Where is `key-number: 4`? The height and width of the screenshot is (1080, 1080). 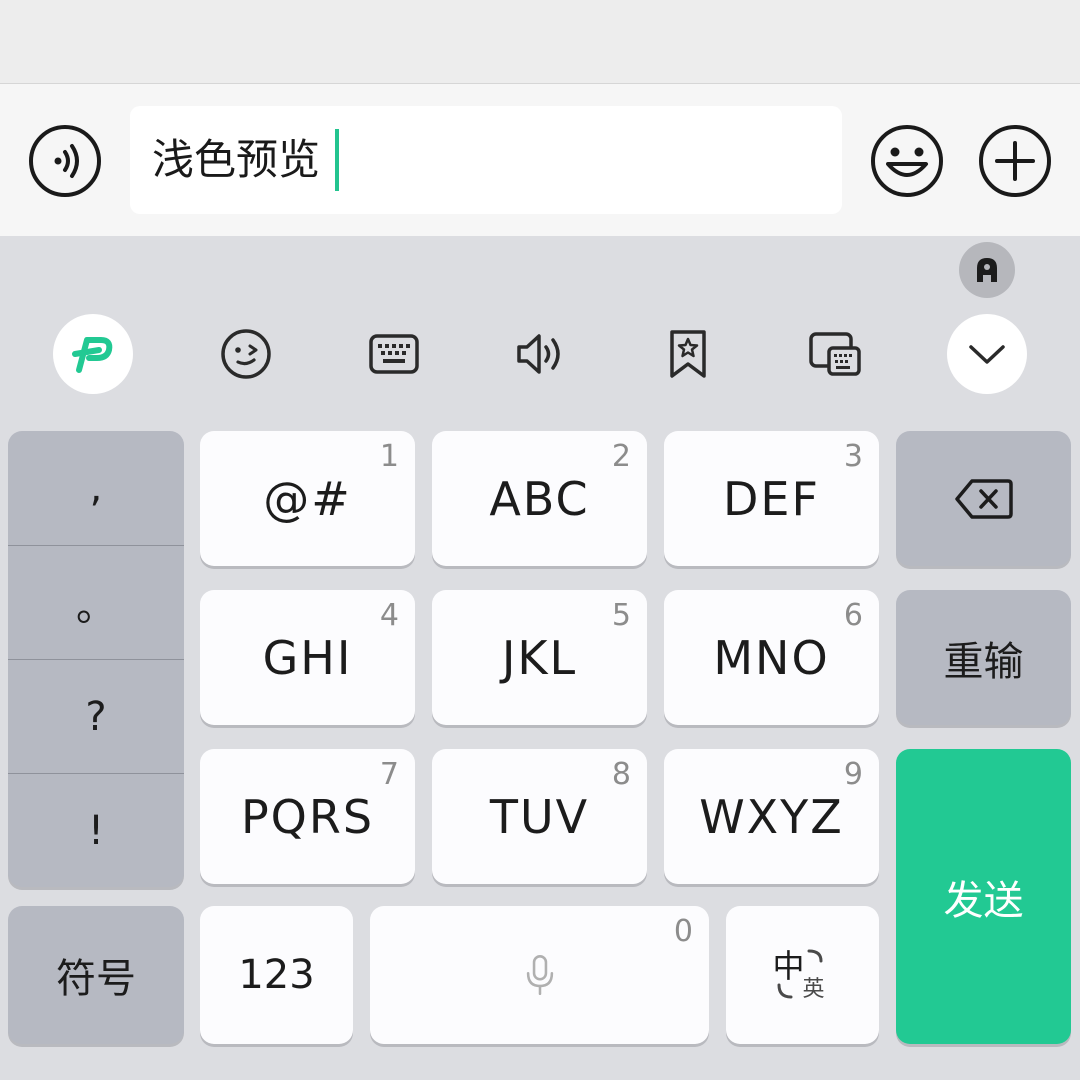
key-number: 4 is located at coordinates (389, 615).